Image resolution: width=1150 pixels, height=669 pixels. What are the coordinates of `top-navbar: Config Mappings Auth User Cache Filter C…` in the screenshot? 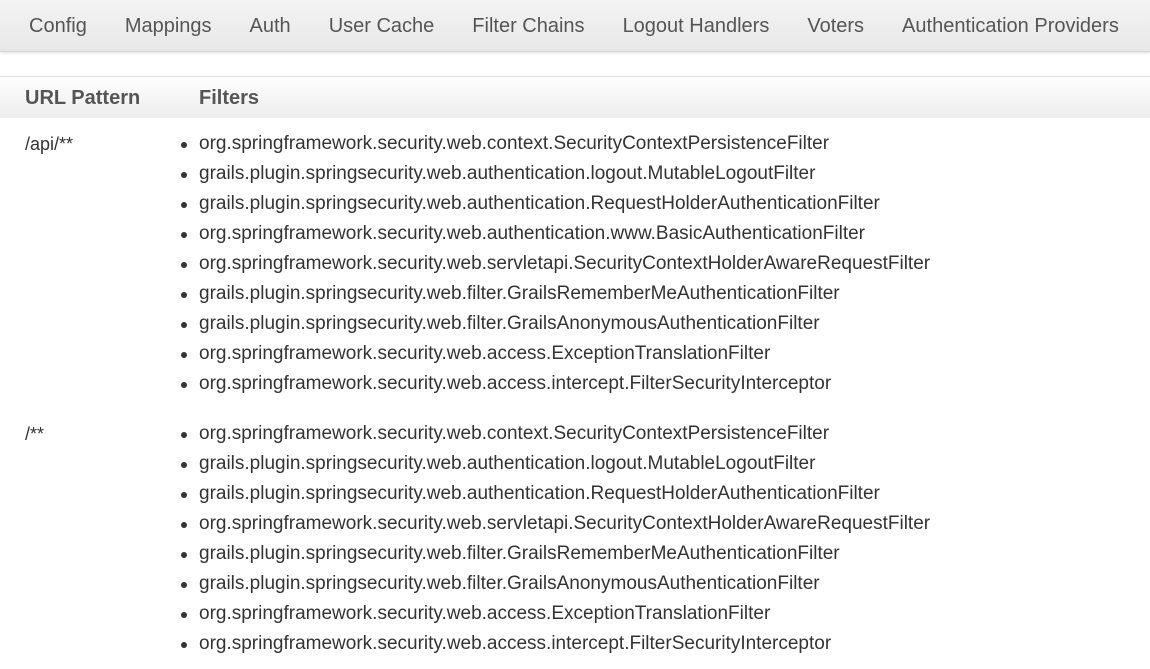 It's located at (575, 26).